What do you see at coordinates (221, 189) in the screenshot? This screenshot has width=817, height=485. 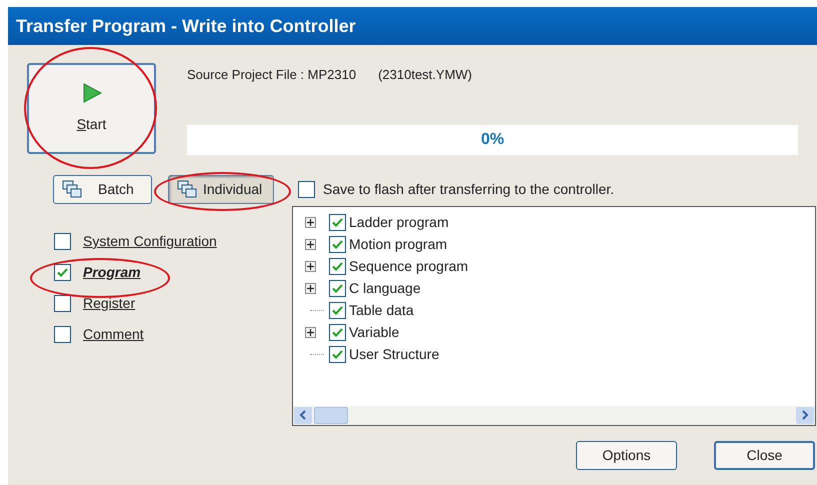 I see `mode-button: Individual` at bounding box center [221, 189].